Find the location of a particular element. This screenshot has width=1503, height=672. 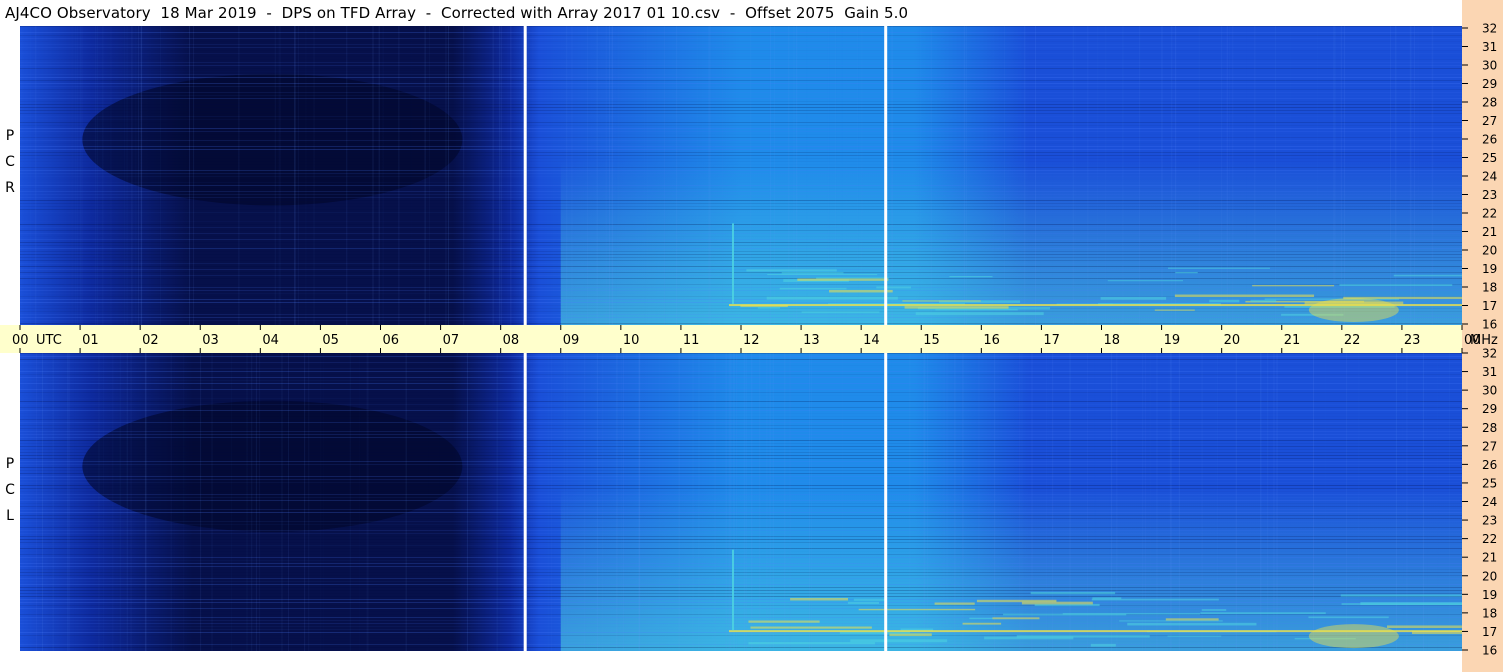

lcp-hot-patch is located at coordinates (1353, 636).